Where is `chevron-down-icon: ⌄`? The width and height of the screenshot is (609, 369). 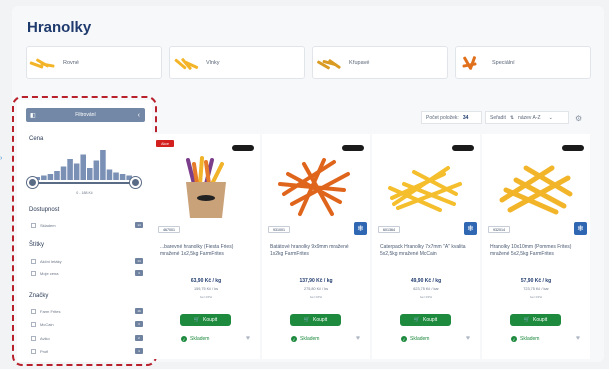 chevron-down-icon: ⌄ is located at coordinates (550, 117).